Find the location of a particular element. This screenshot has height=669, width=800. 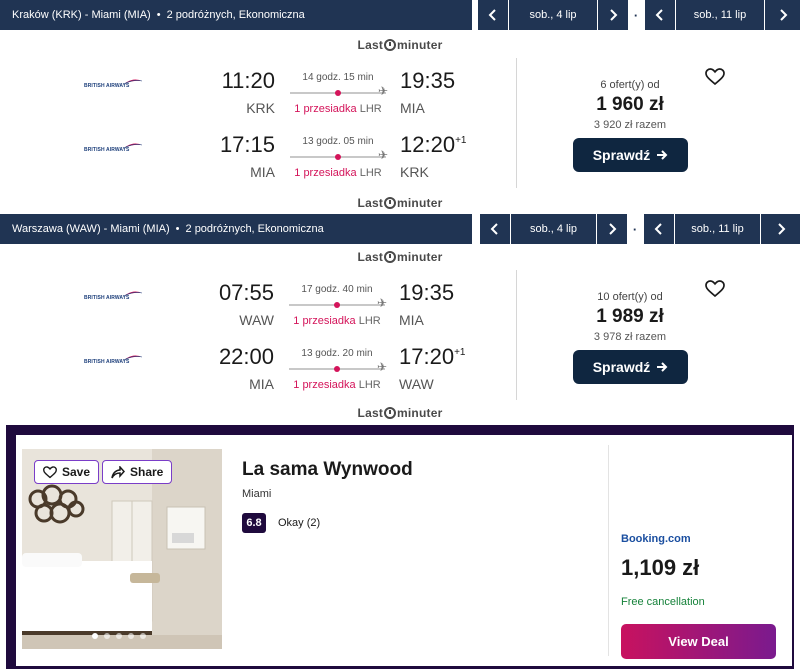

hotel-city: Miami is located at coordinates (257, 494).